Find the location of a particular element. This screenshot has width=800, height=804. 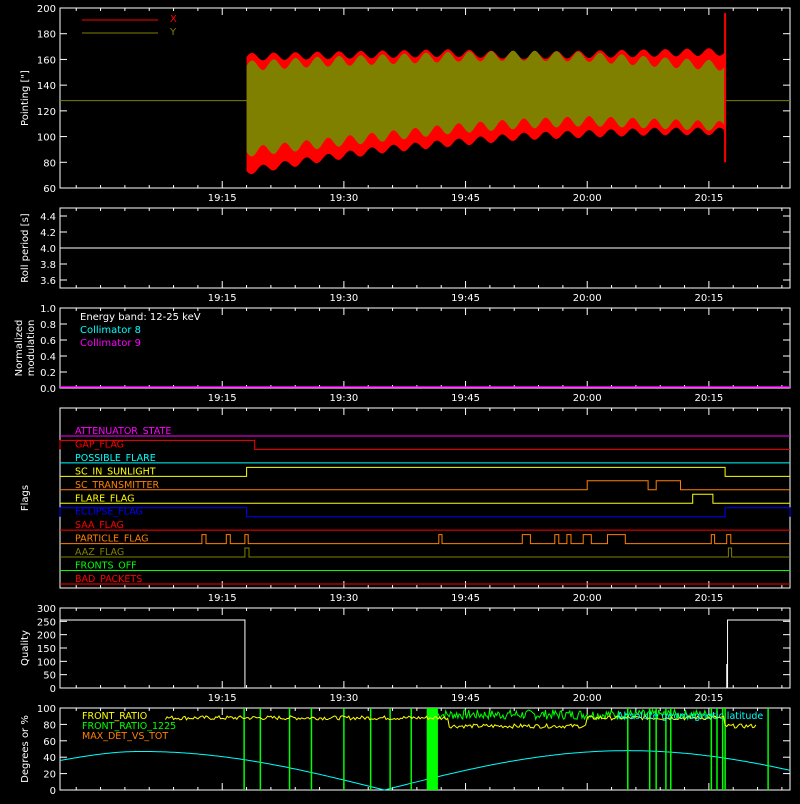

flags-ylabel-text: Flags is located at coordinates (25, 498).